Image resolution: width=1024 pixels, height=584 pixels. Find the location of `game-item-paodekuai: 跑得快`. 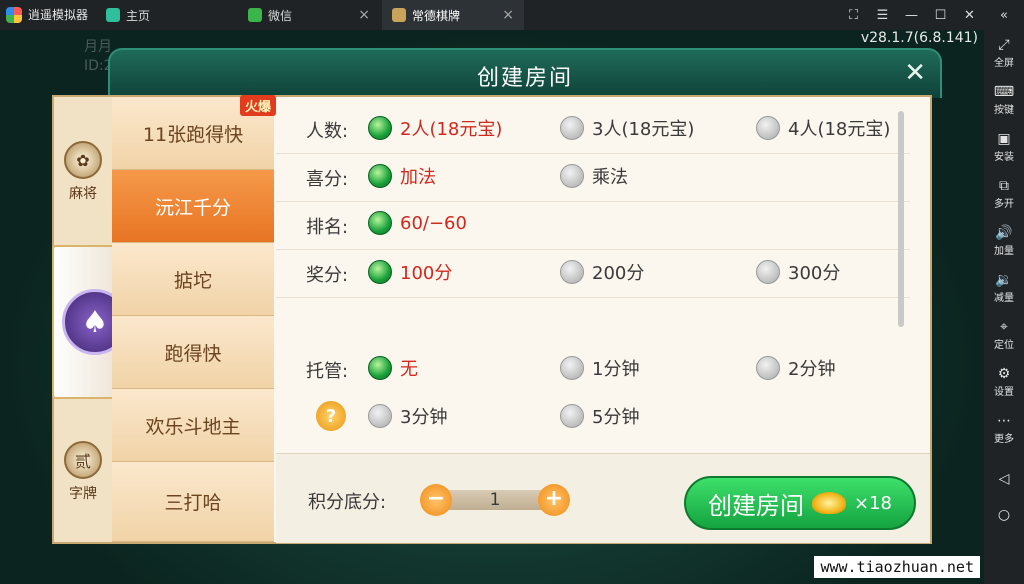

game-item-paodekuai: 跑得快 is located at coordinates (193, 352).